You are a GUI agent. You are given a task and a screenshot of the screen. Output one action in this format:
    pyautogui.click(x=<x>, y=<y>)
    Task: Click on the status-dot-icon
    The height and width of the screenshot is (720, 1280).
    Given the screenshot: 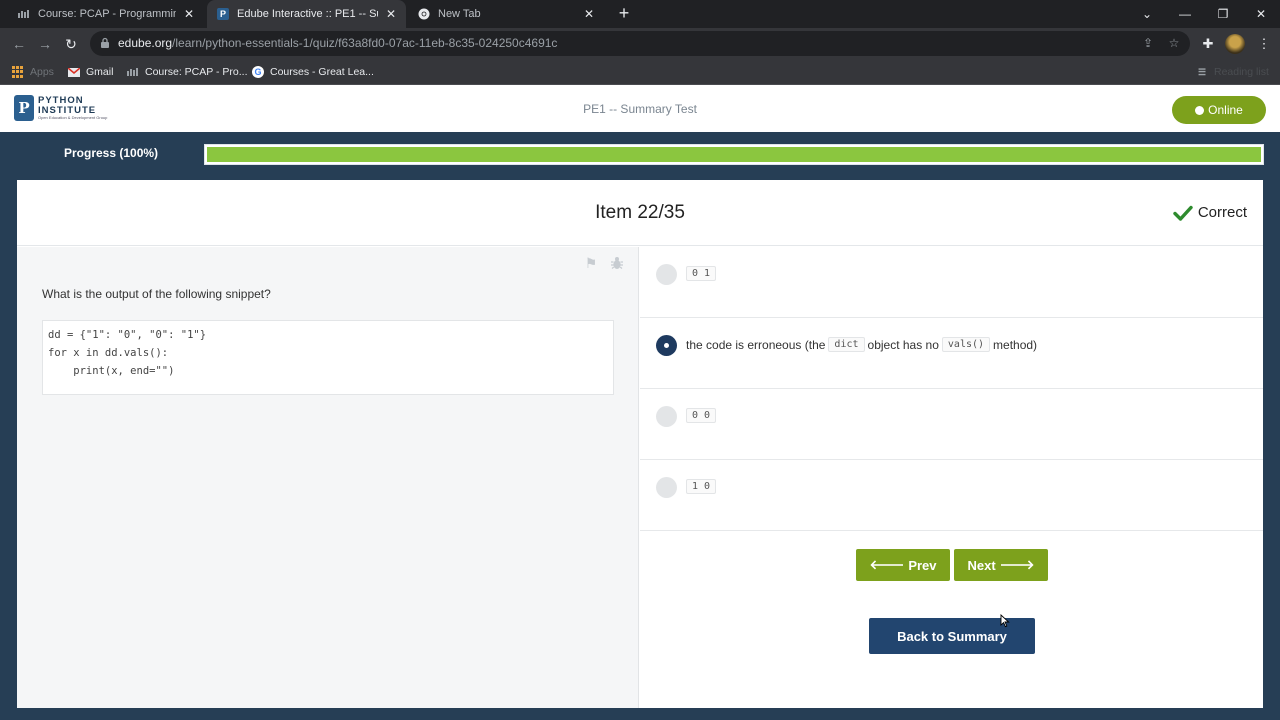 What is the action you would take?
    pyautogui.click(x=1200, y=110)
    